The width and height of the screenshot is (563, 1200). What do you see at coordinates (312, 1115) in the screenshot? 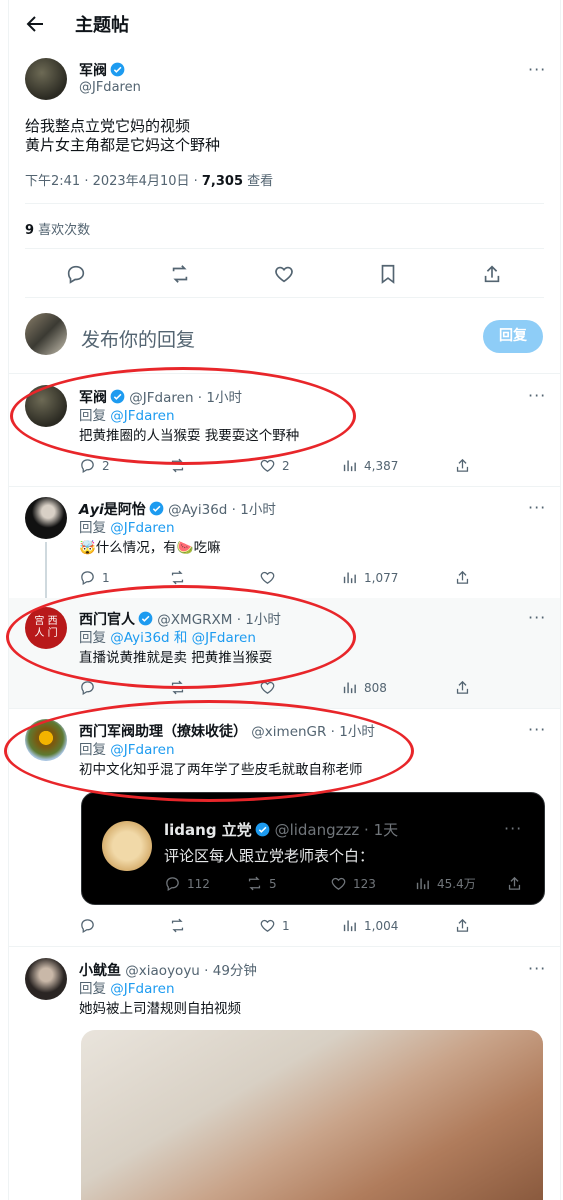
I see `media-image` at bounding box center [312, 1115].